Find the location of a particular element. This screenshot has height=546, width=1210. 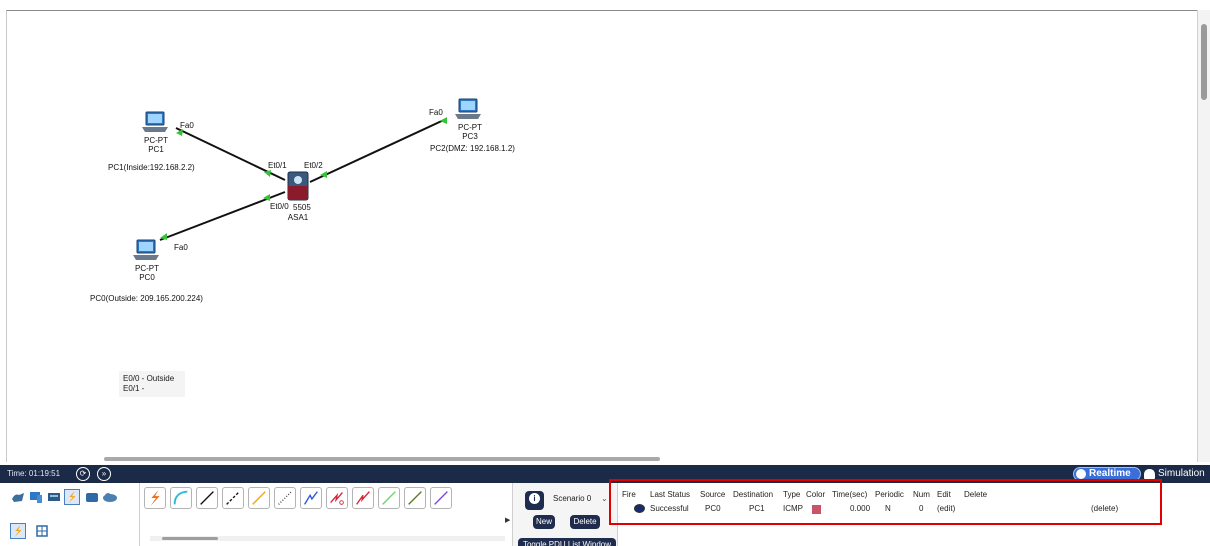

port-label-pc3-fa0: Fa0 is located at coordinates (436, 112).